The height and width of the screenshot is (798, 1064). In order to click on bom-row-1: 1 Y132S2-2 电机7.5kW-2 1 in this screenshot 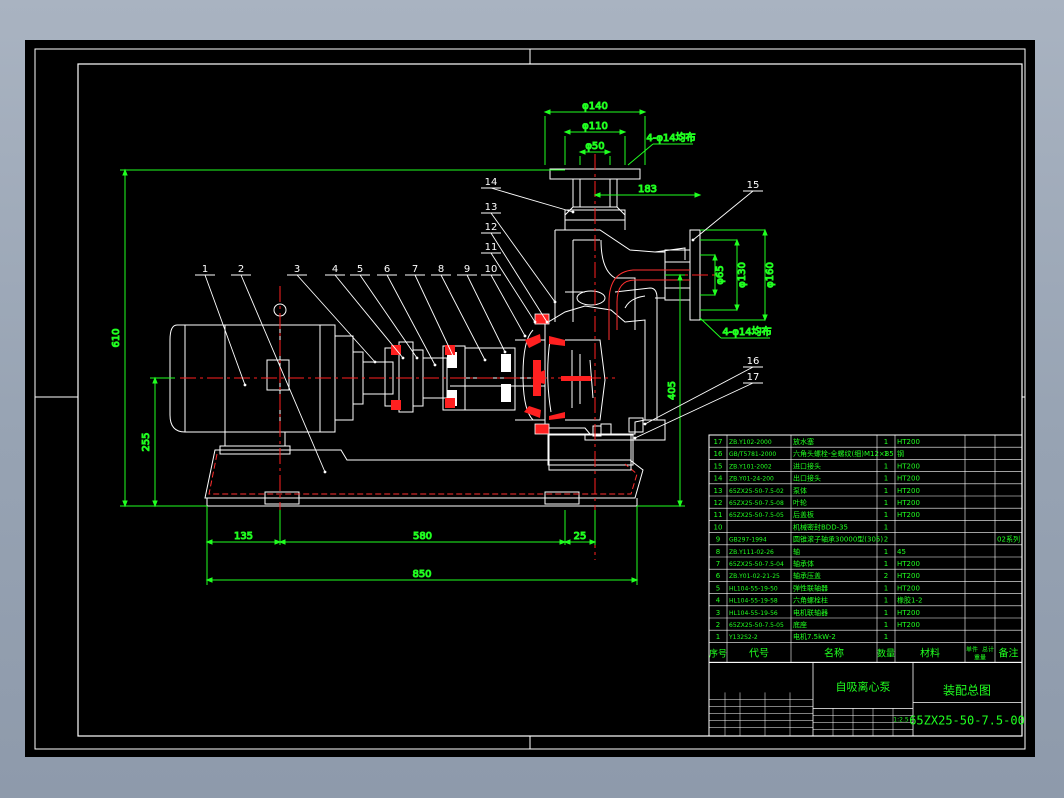, I will do `click(802, 636)`.